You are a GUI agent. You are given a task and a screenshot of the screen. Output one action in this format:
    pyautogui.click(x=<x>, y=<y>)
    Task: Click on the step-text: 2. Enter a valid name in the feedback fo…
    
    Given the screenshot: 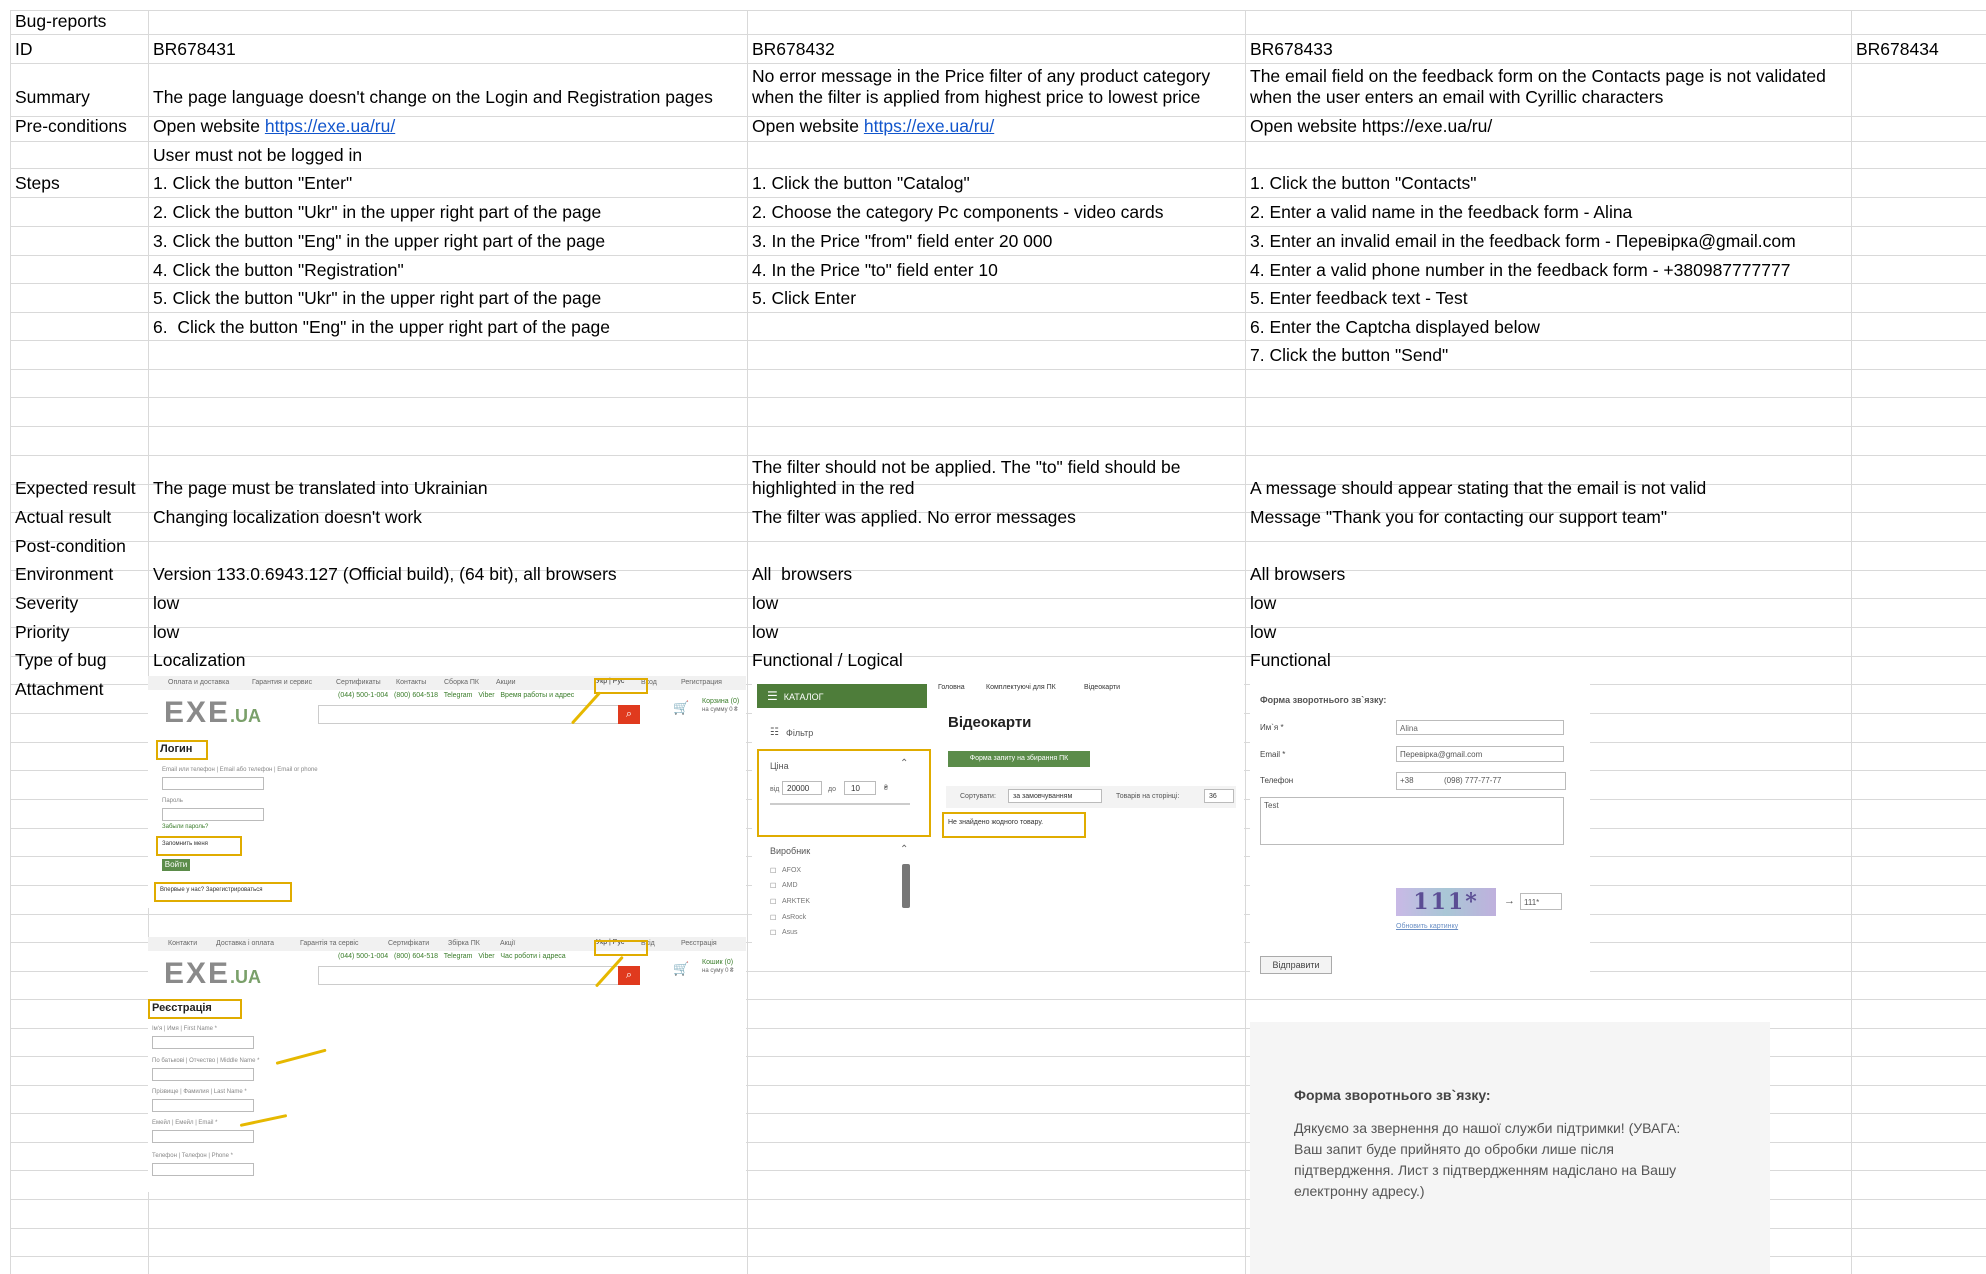 What is the action you would take?
    pyautogui.click(x=1441, y=212)
    